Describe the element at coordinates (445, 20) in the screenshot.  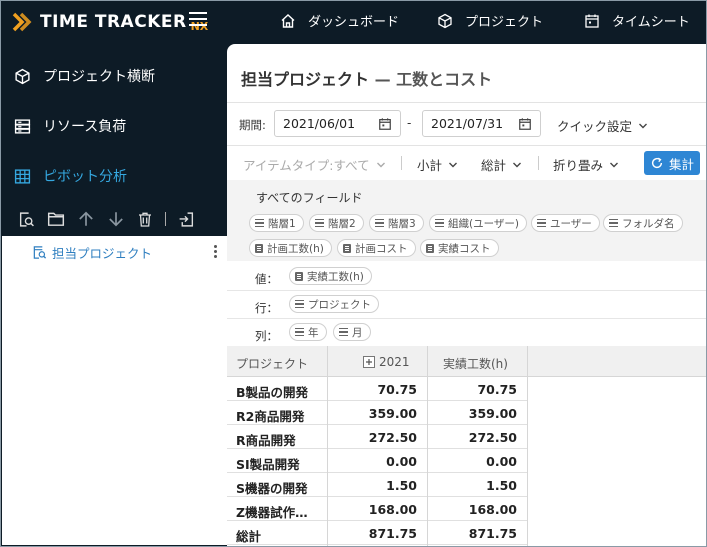
I see `cube-icon` at that location.